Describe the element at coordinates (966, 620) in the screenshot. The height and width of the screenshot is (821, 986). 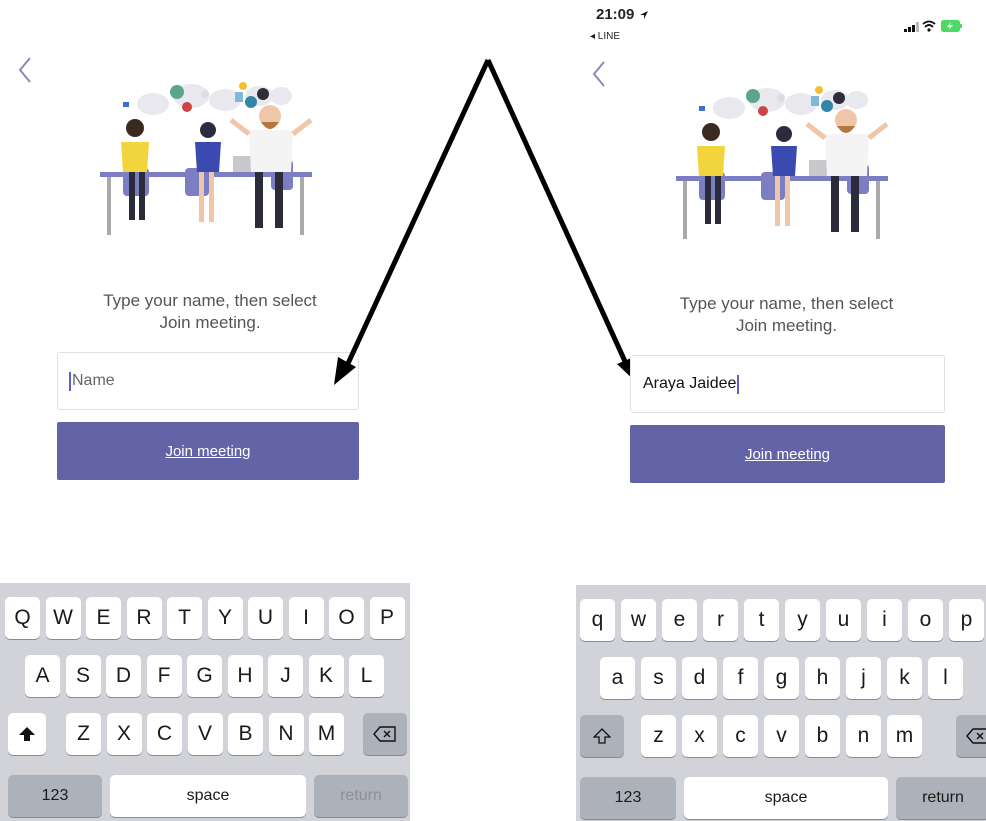
I see `key-p: p` at that location.